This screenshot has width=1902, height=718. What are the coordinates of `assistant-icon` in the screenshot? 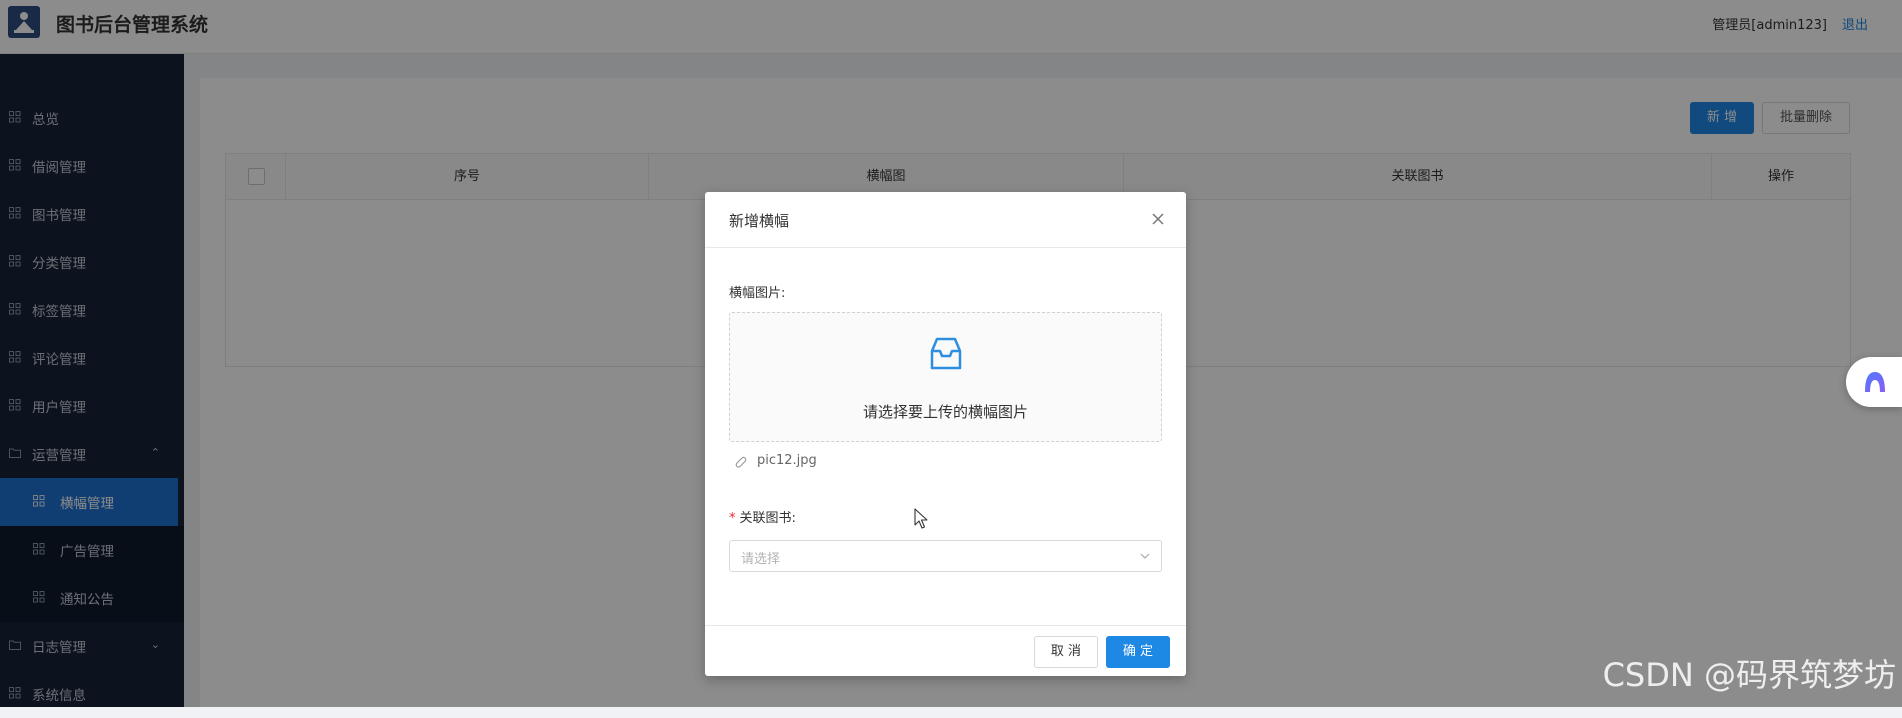 It's located at (1875, 382).